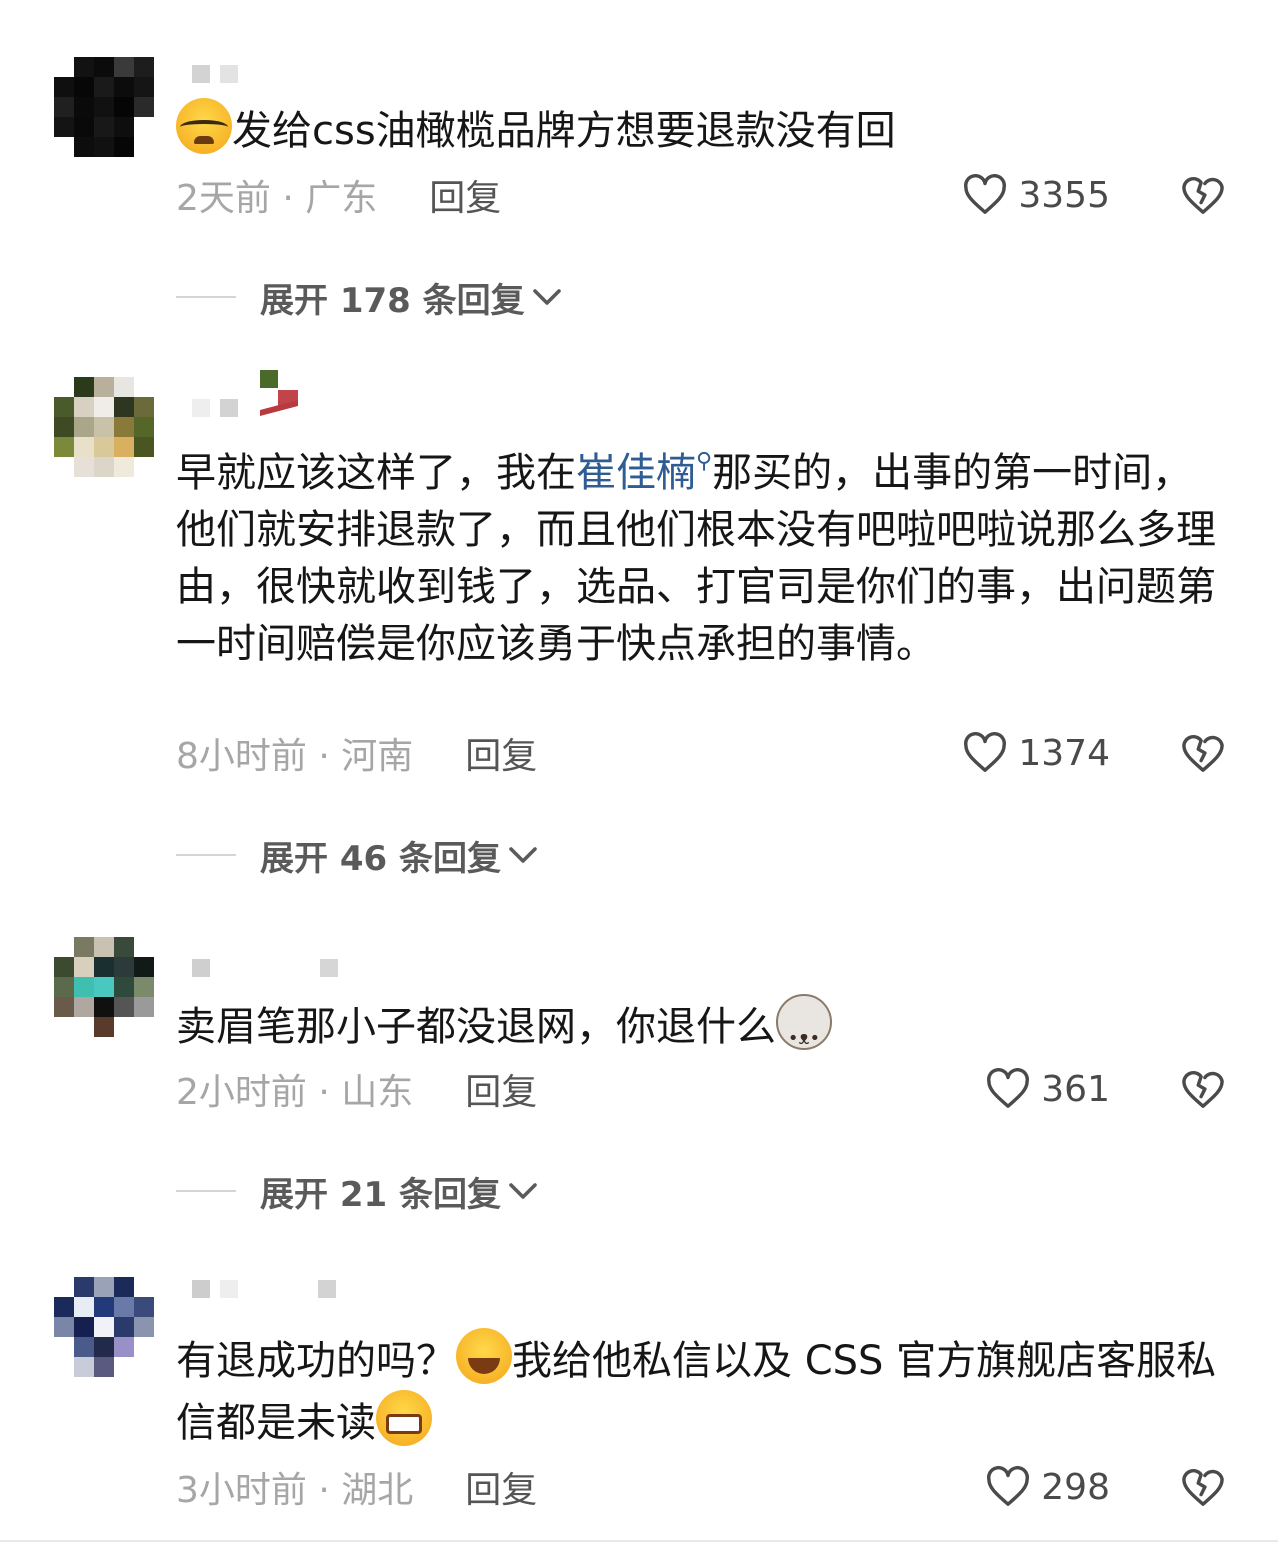  What do you see at coordinates (804, 1030) in the screenshot?
I see `cat-face-icon` at bounding box center [804, 1030].